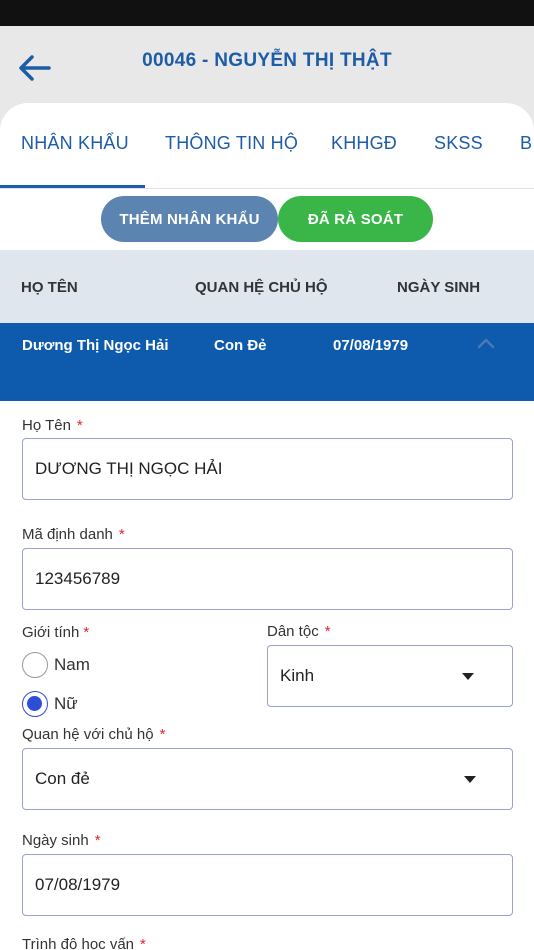  I want to click on relation-value: Con đẻ, so click(62, 778).